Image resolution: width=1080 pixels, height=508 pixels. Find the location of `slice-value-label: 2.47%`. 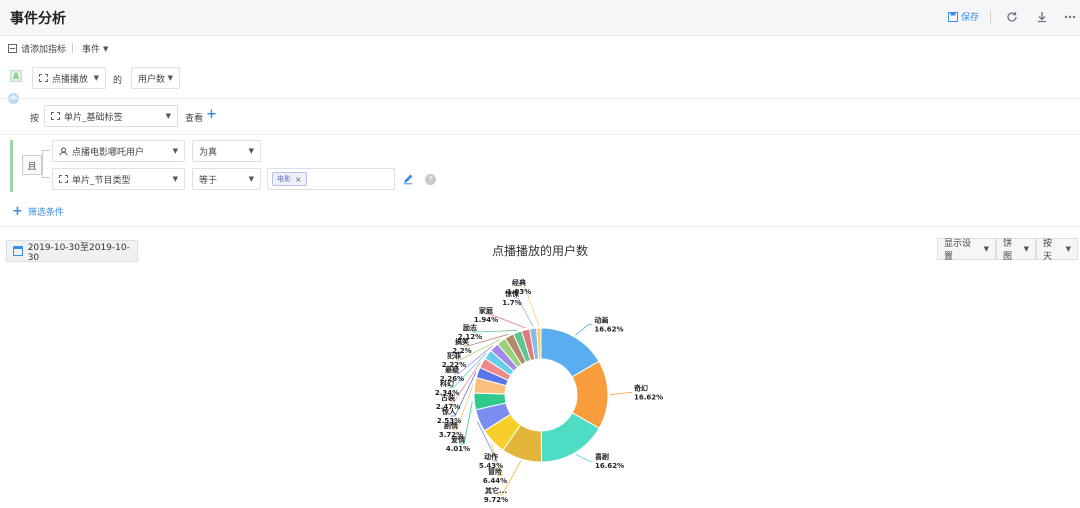

slice-value-label: 2.47% is located at coordinates (448, 407).